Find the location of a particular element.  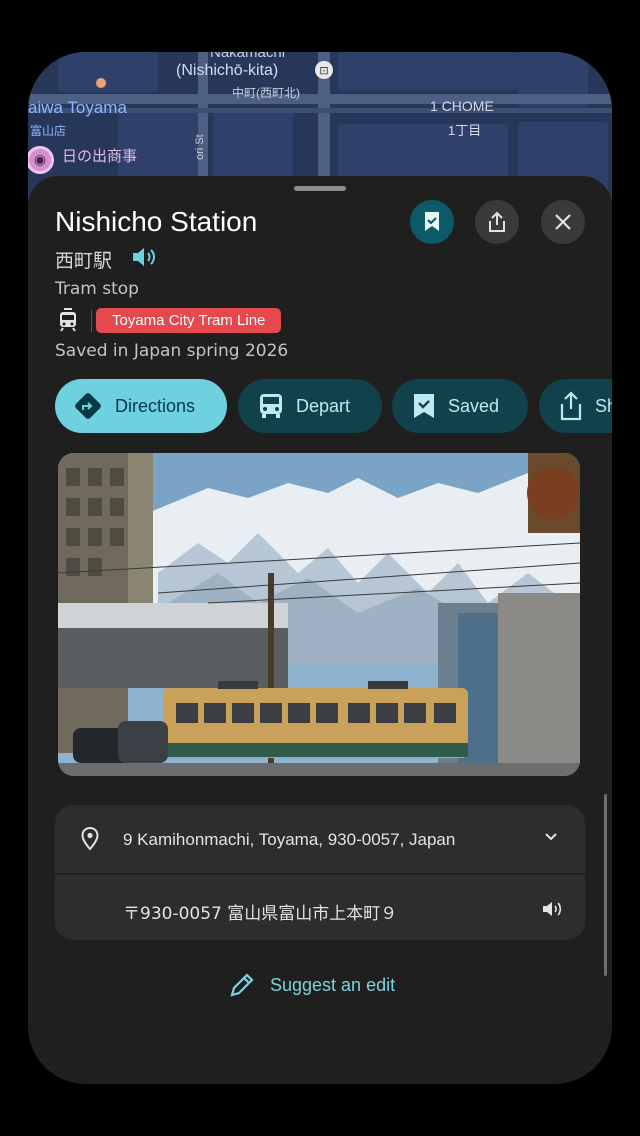

drag-handle is located at coordinates (320, 188).